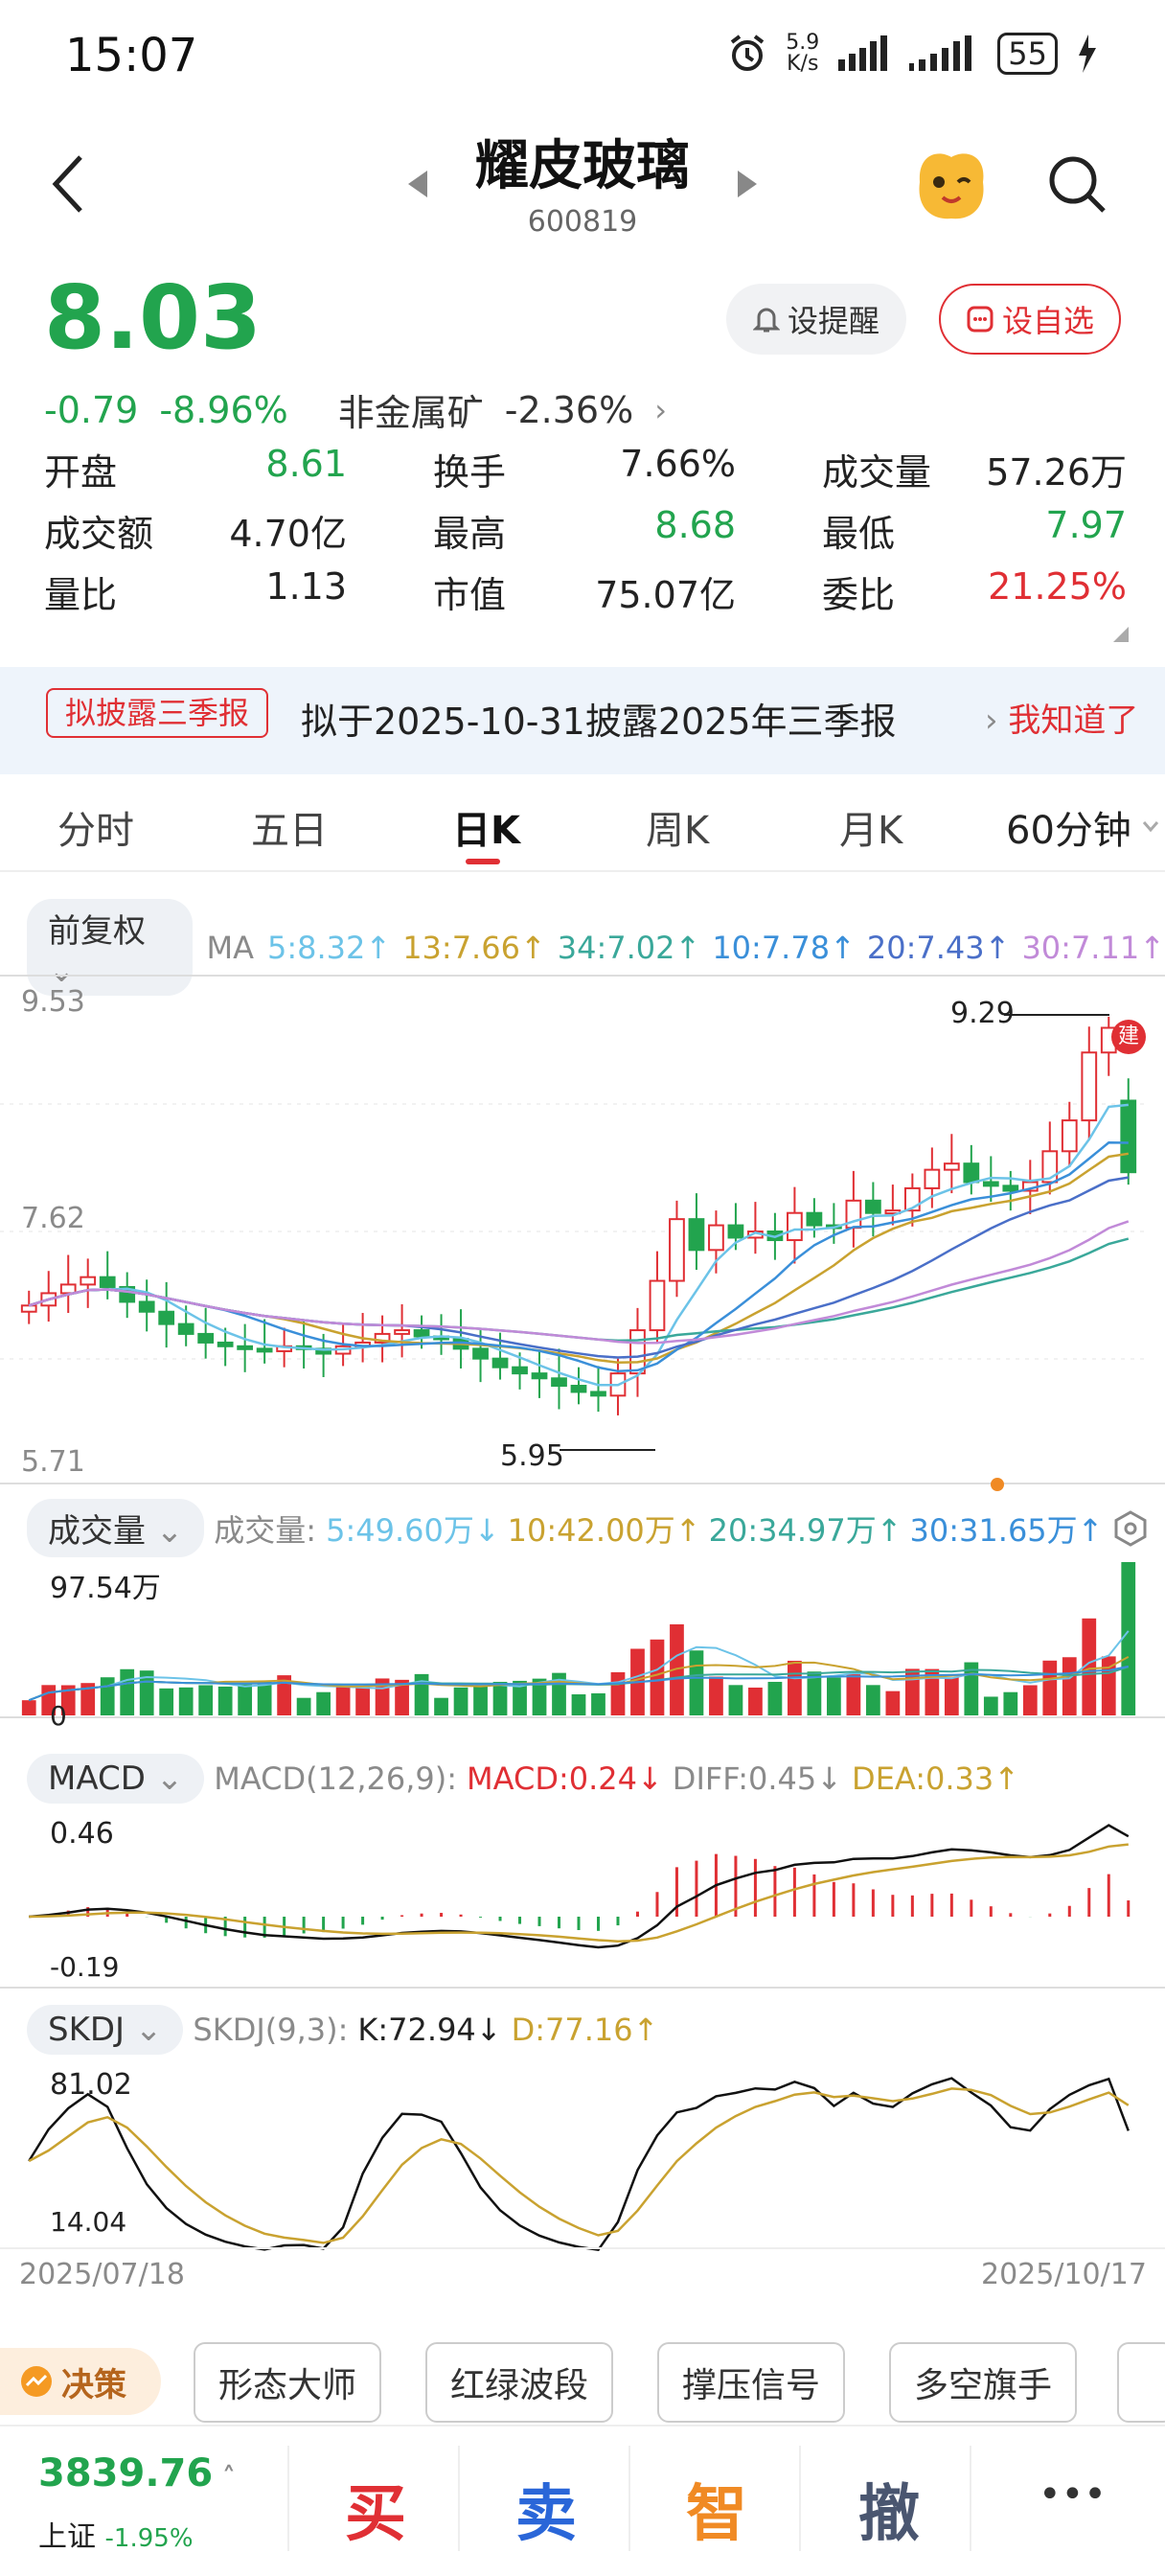 This screenshot has height=2576, width=1165. What do you see at coordinates (938, 947) in the screenshot?
I see `ma-value-4: 20:7.43↑` at bounding box center [938, 947].